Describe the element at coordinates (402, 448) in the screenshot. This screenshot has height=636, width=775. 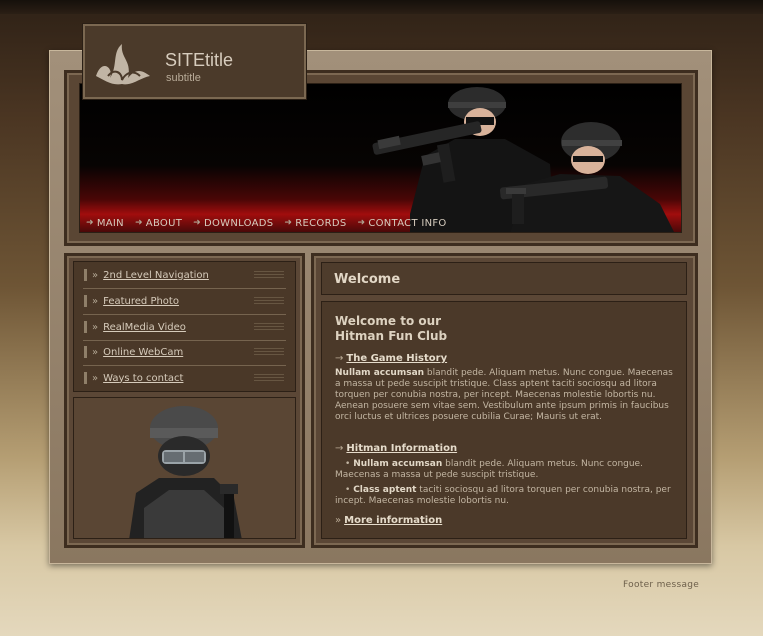
I see `section-heading: Hitman Information` at that location.